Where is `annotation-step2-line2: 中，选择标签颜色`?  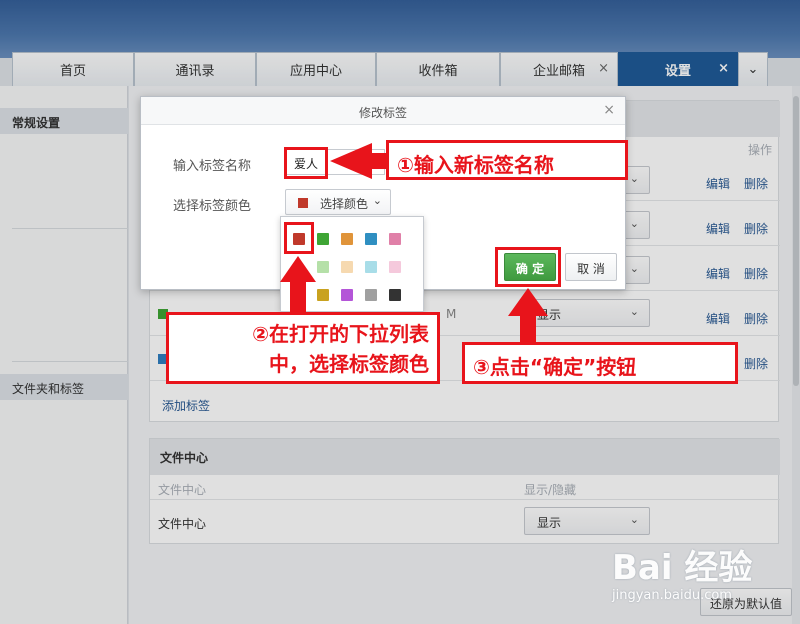 annotation-step2-line2: 中，选择标签颜色 is located at coordinates (349, 364).